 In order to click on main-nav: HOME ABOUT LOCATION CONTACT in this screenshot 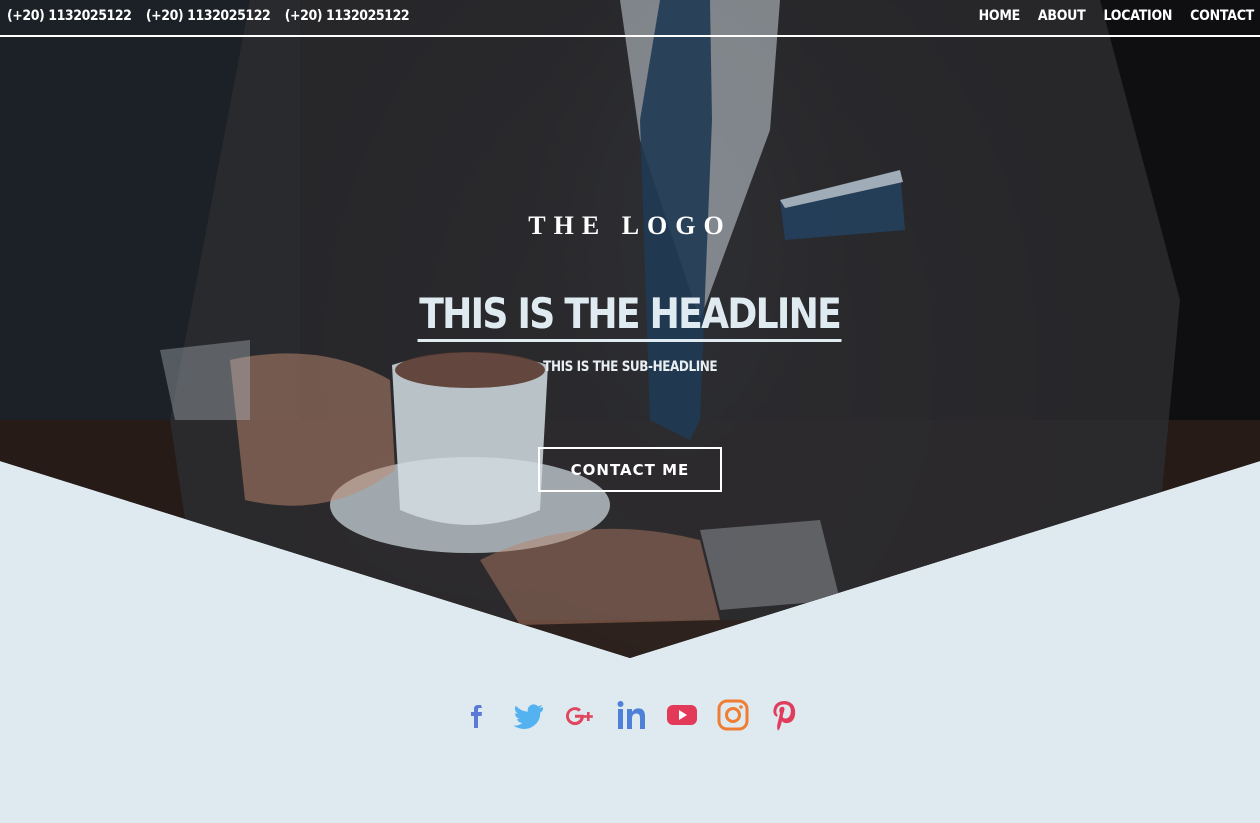, I will do `click(1117, 16)`.